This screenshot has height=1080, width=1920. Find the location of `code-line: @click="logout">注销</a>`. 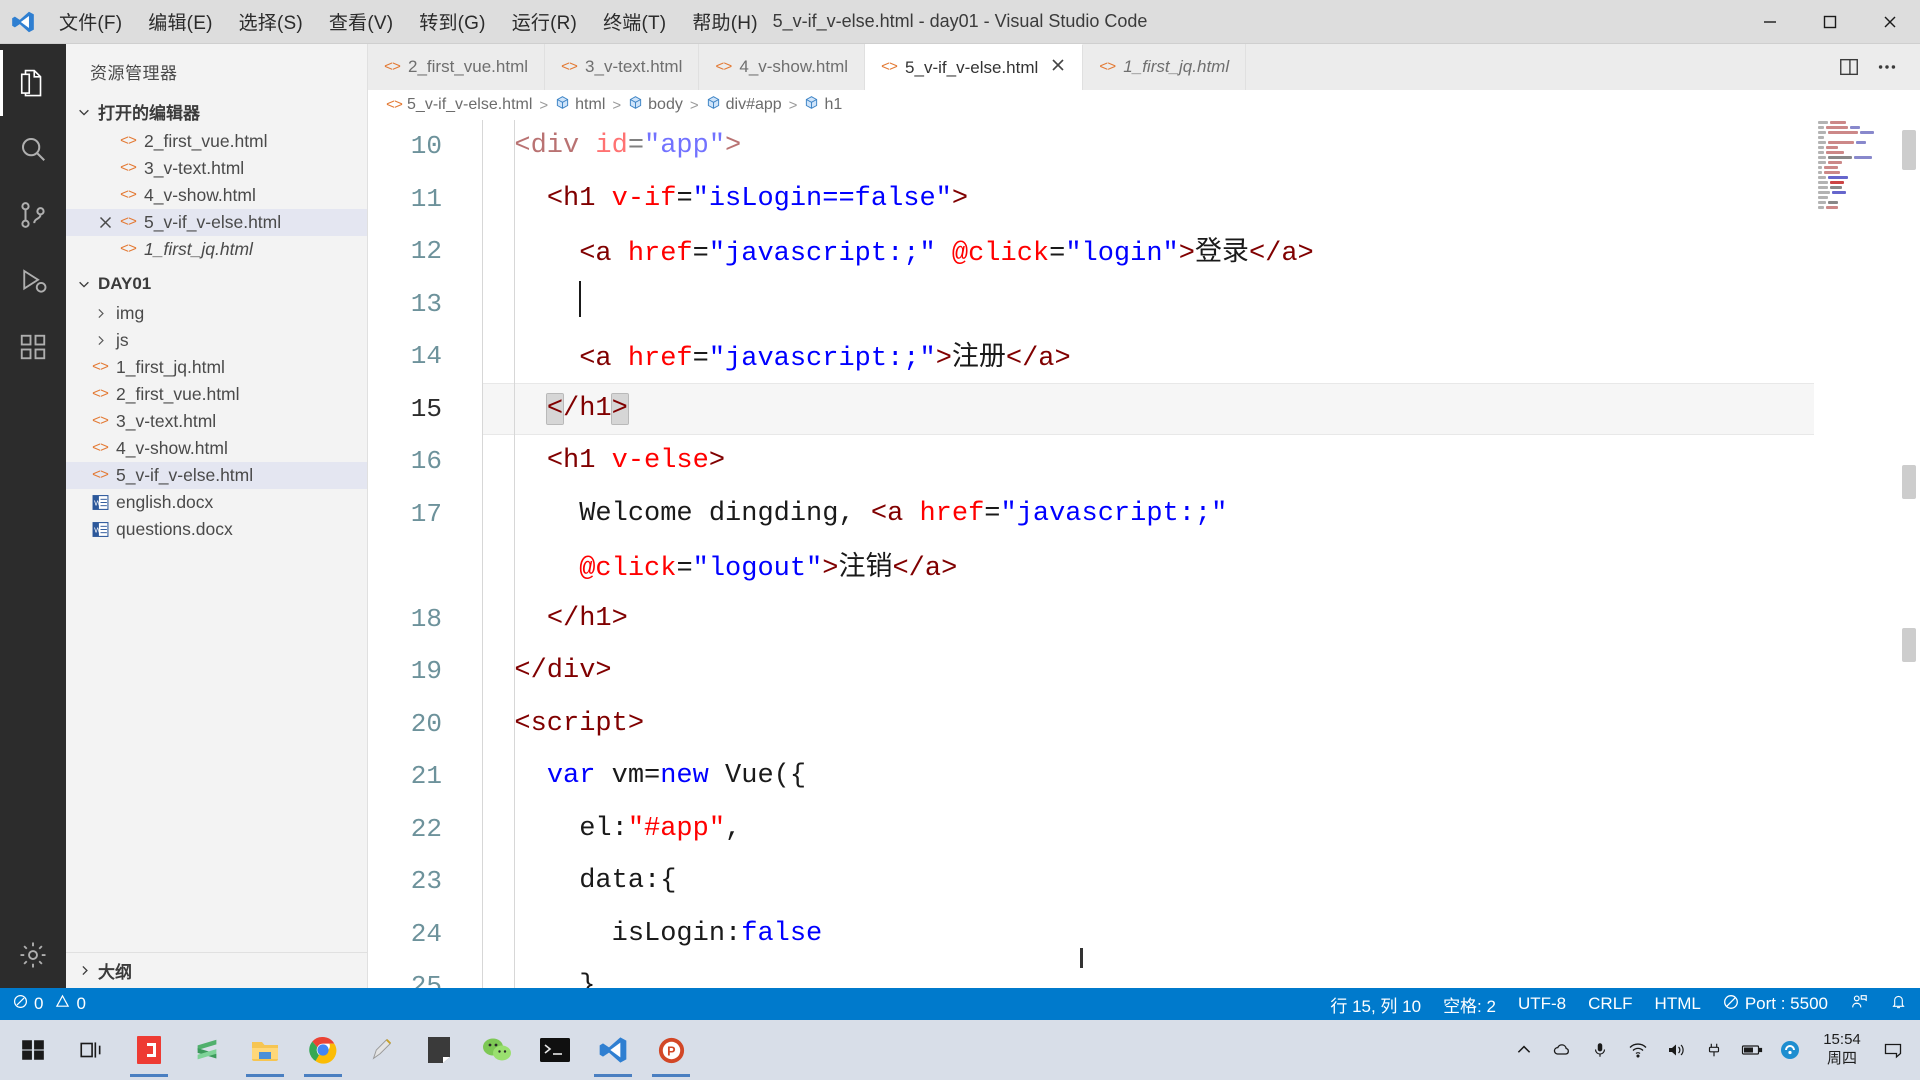

code-line: @click="logout">注销</a> is located at coordinates (1201, 566).